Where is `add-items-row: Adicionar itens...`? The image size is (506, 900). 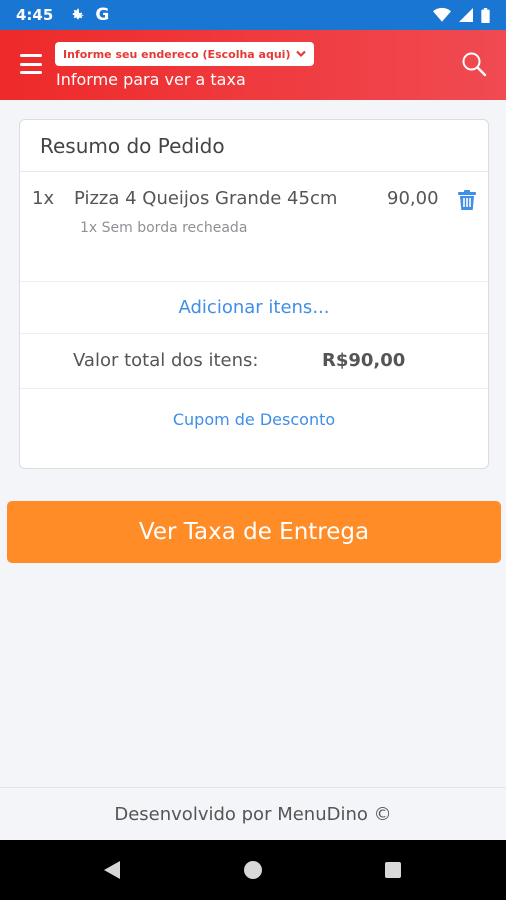 add-items-row: Adicionar itens... is located at coordinates (254, 308).